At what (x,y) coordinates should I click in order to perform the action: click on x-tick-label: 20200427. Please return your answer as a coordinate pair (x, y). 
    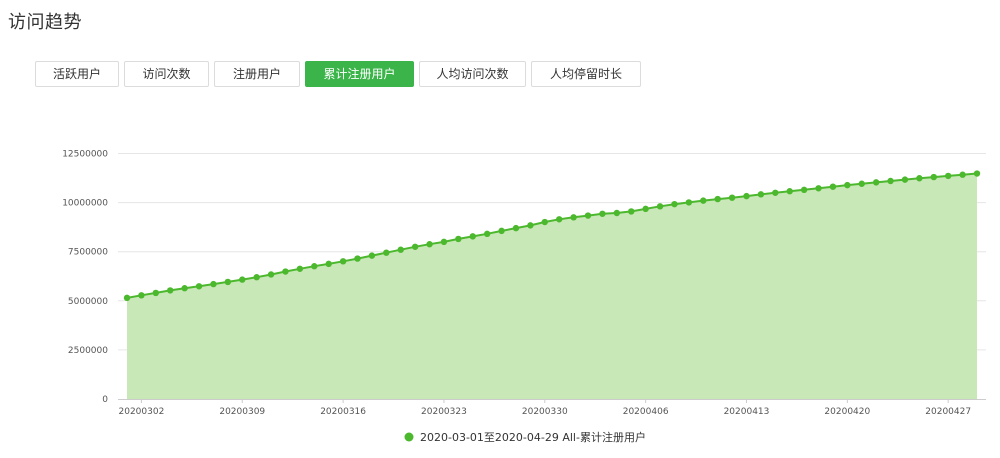
    Looking at the image, I should click on (948, 412).